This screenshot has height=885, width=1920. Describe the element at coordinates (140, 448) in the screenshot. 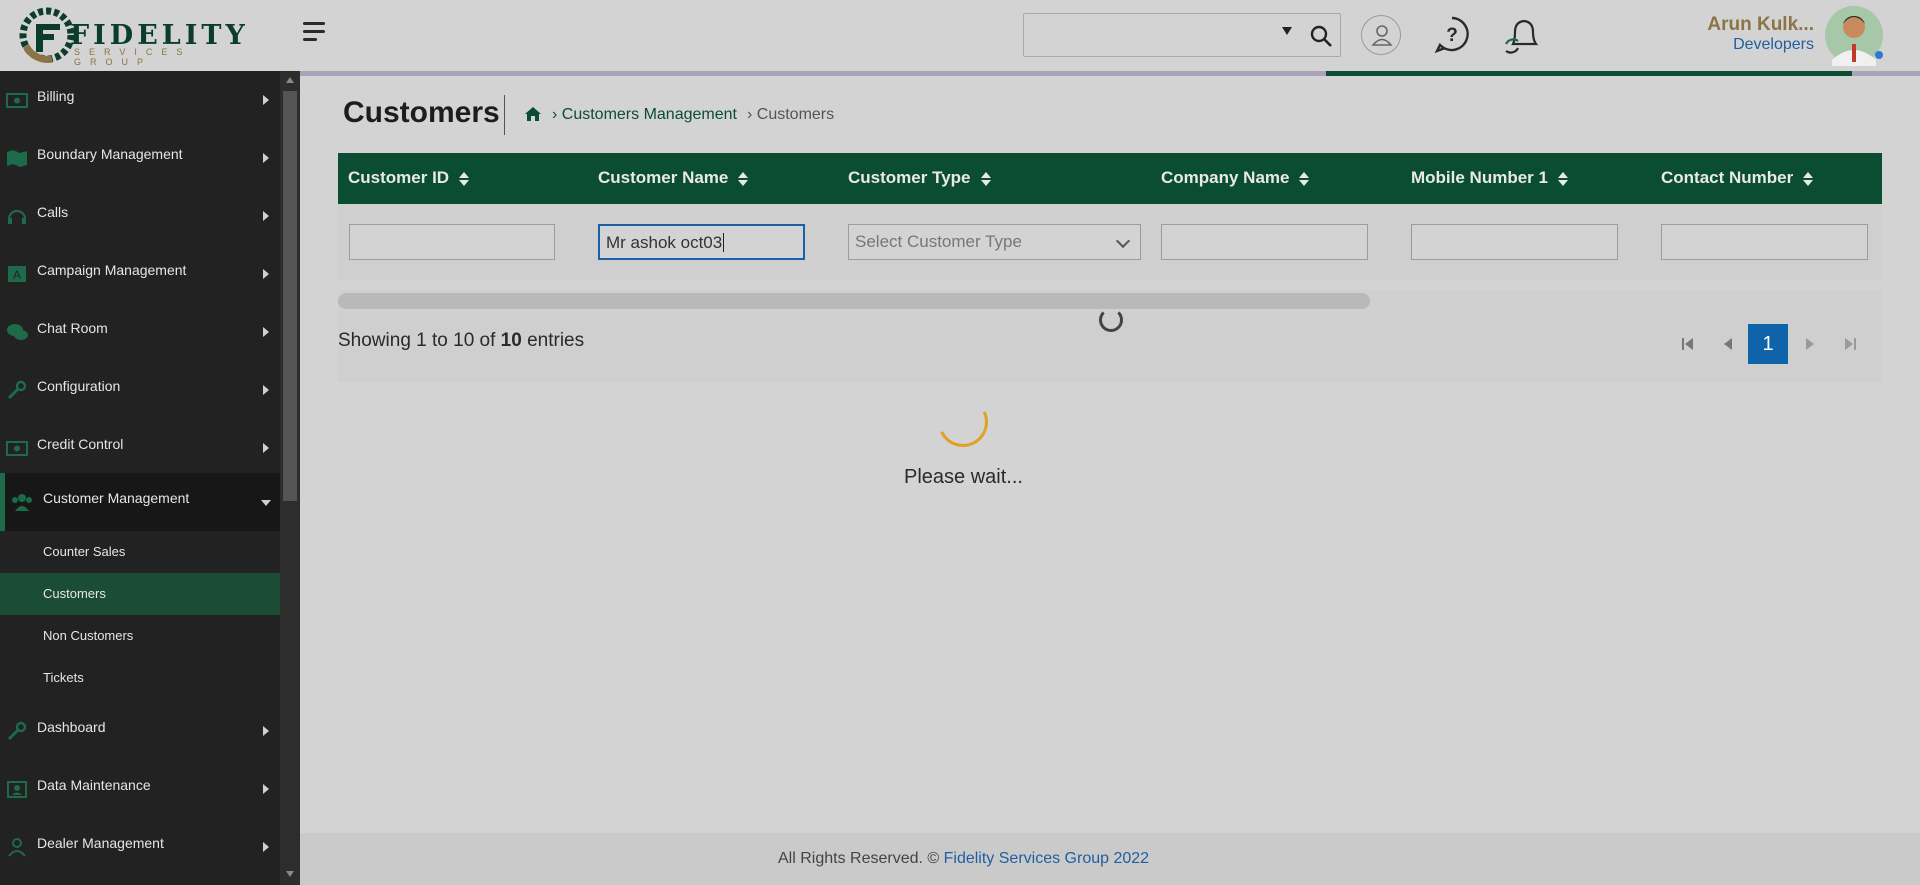

I see `sidebar-item-credit-control: Credit Control` at that location.